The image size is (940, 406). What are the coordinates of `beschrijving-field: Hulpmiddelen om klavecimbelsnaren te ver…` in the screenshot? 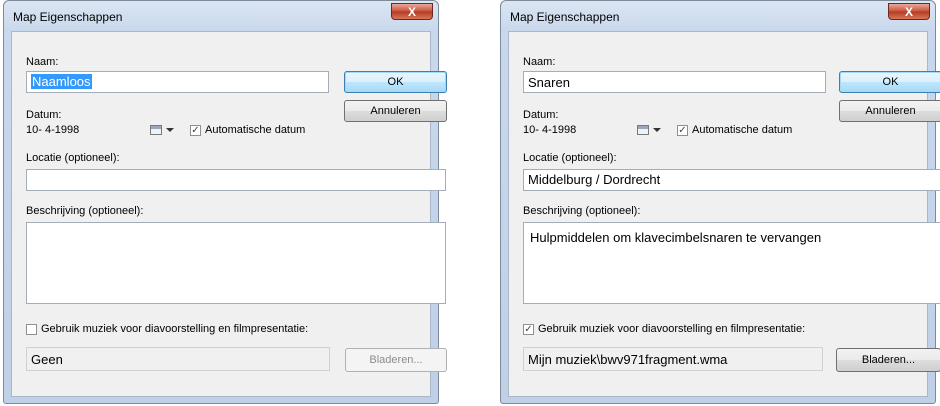 It's located at (731, 263).